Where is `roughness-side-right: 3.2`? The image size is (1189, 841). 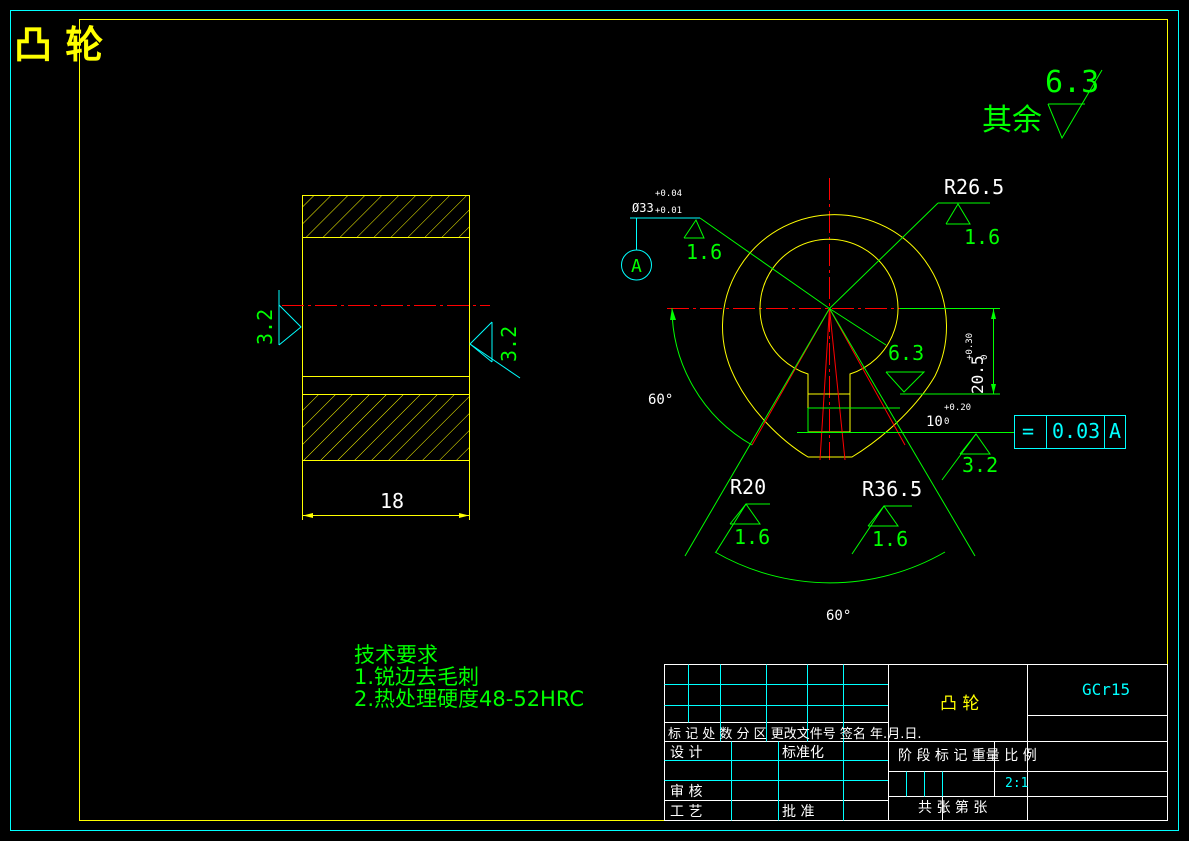
roughness-side-right: 3.2 is located at coordinates (495, 350).